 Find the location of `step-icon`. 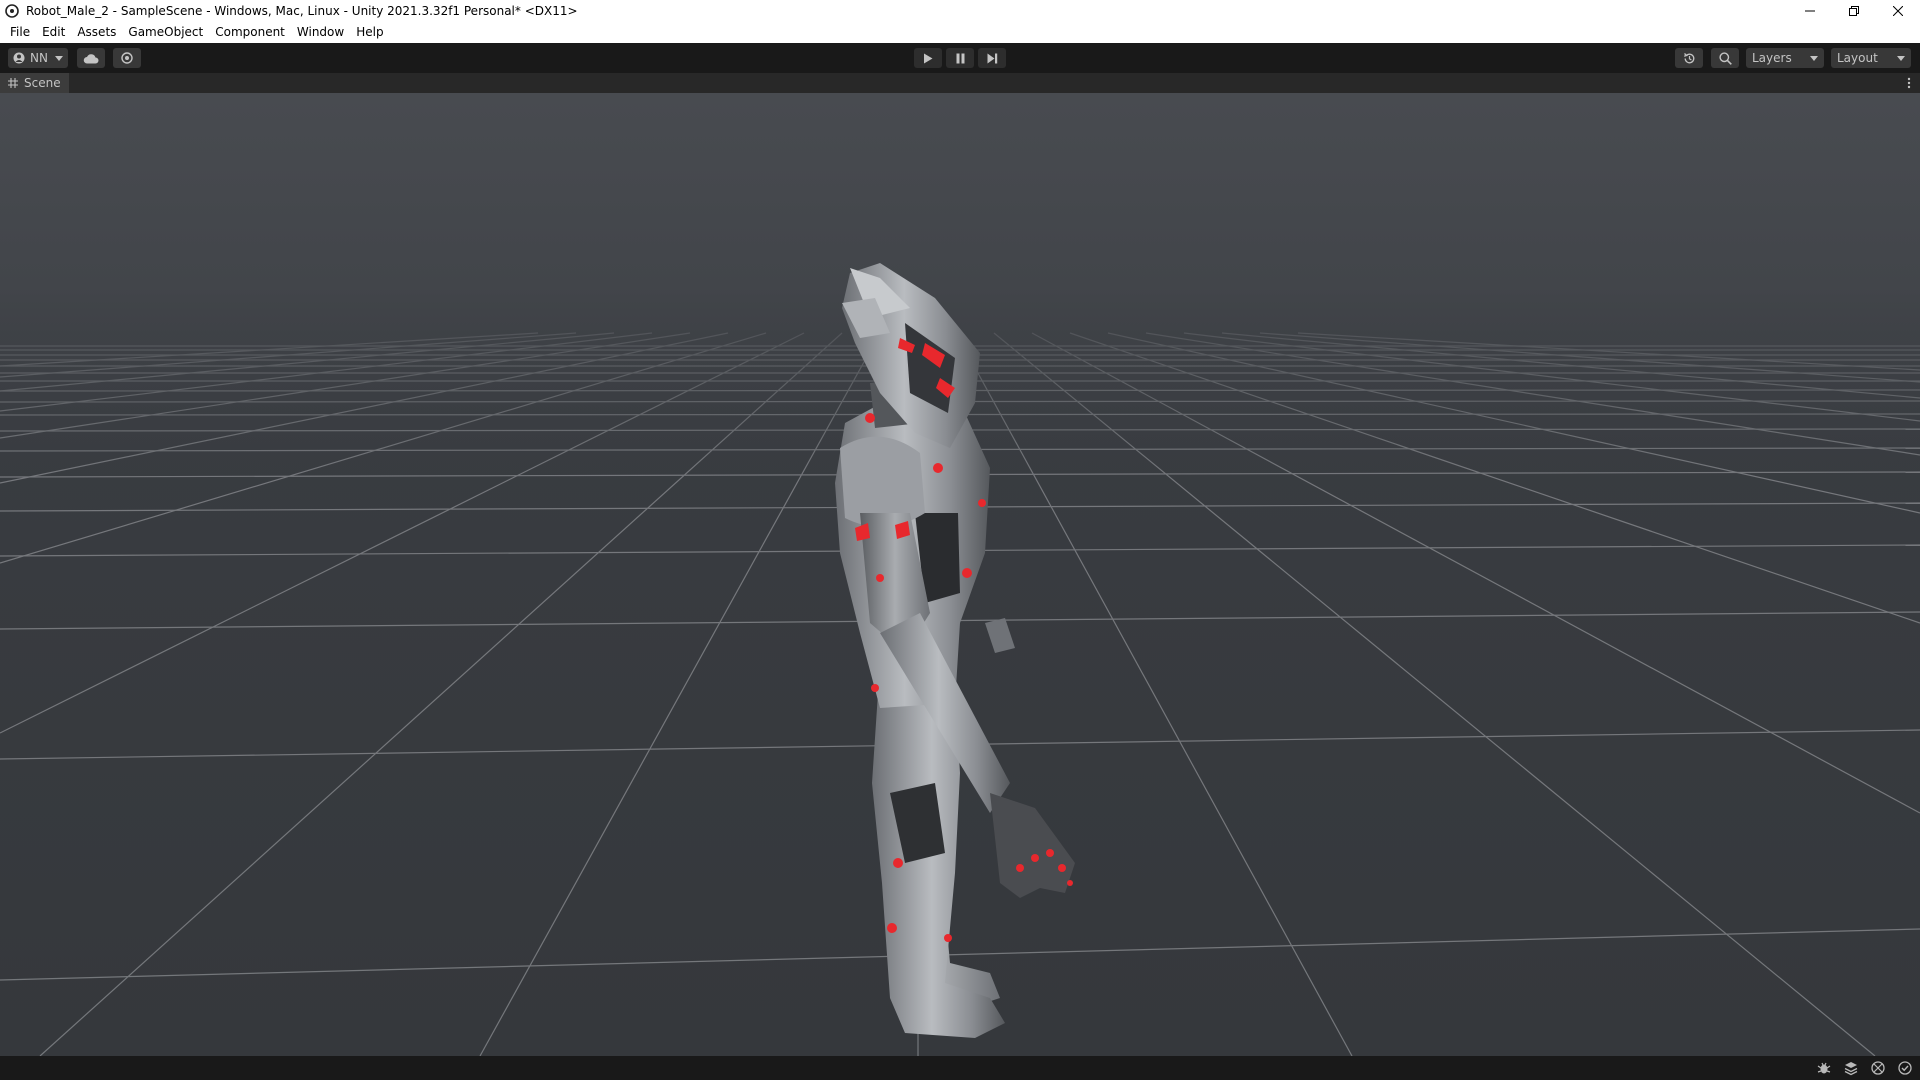

step-icon is located at coordinates (992, 58).